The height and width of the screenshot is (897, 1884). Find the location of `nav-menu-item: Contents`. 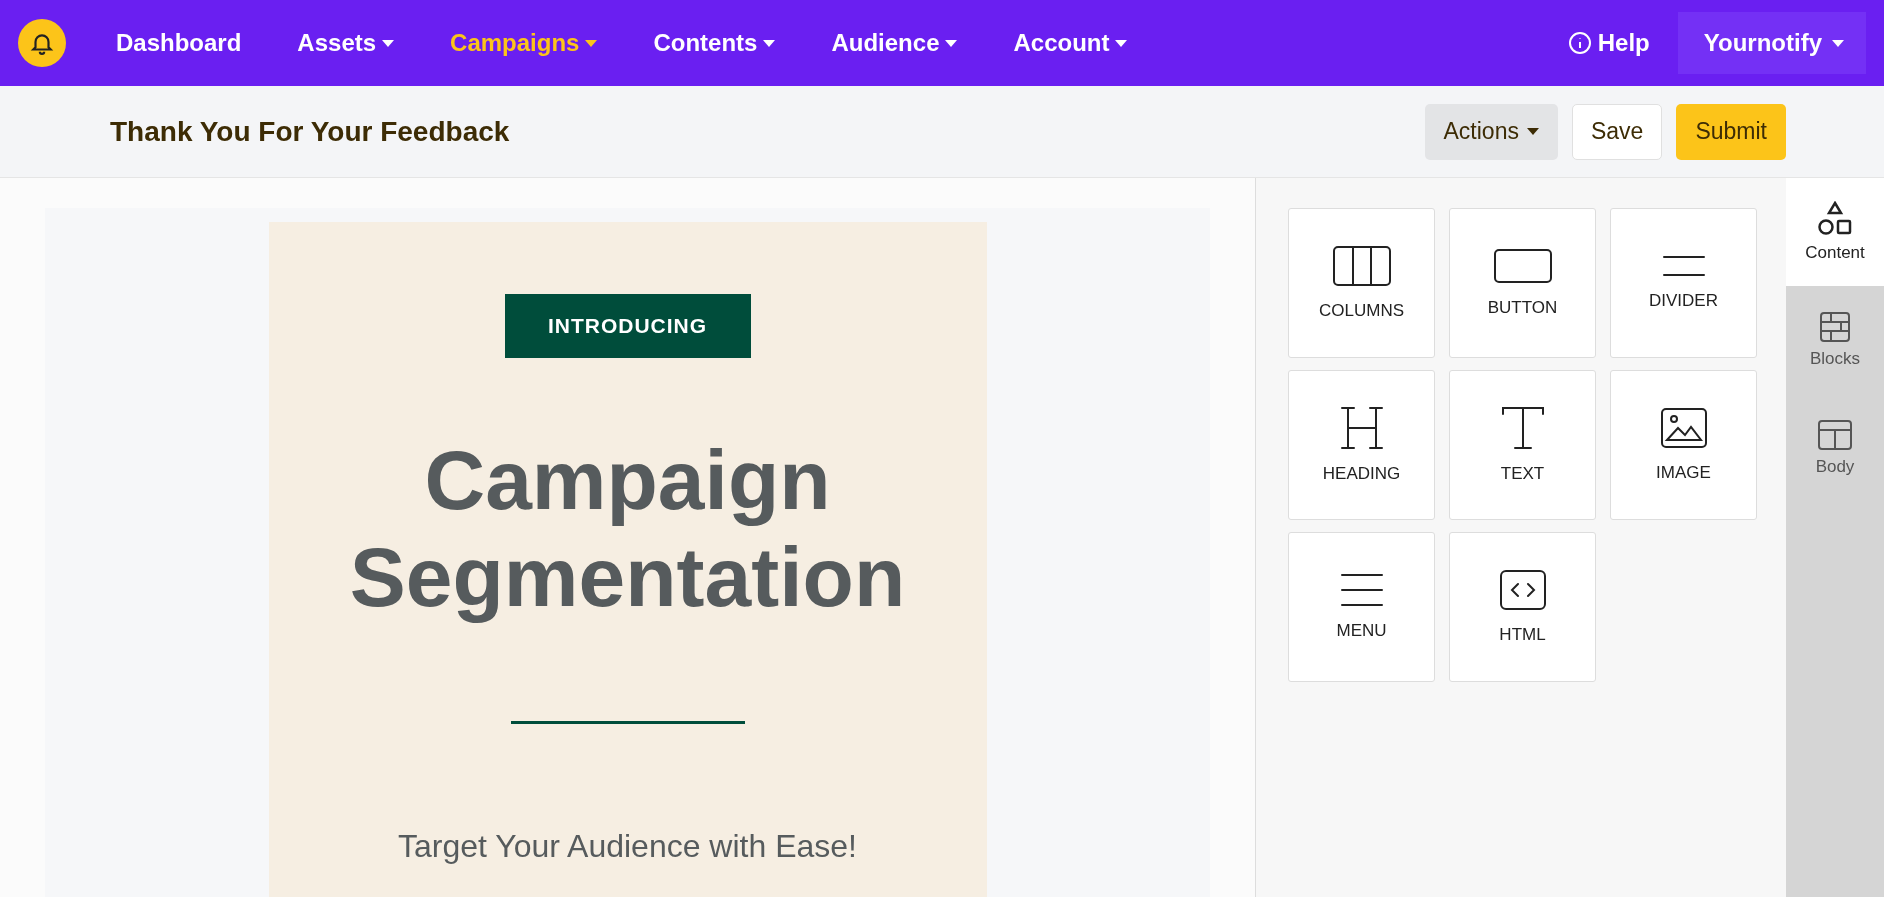

nav-menu-item: Contents is located at coordinates (714, 43).